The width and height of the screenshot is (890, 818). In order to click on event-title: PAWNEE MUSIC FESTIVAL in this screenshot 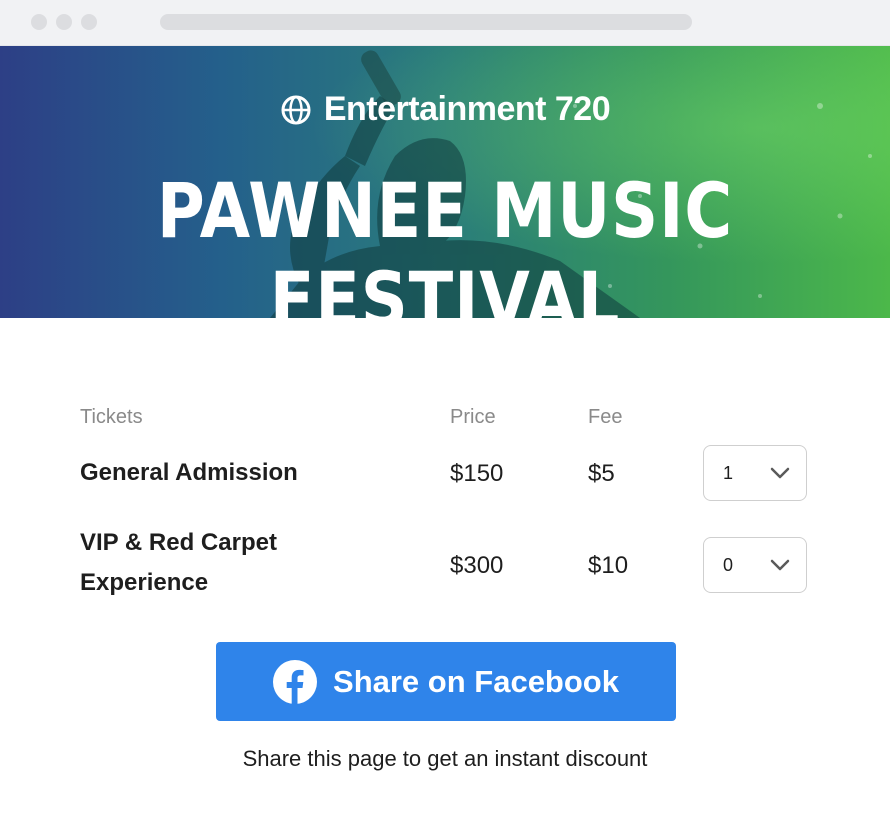, I will do `click(445, 242)`.